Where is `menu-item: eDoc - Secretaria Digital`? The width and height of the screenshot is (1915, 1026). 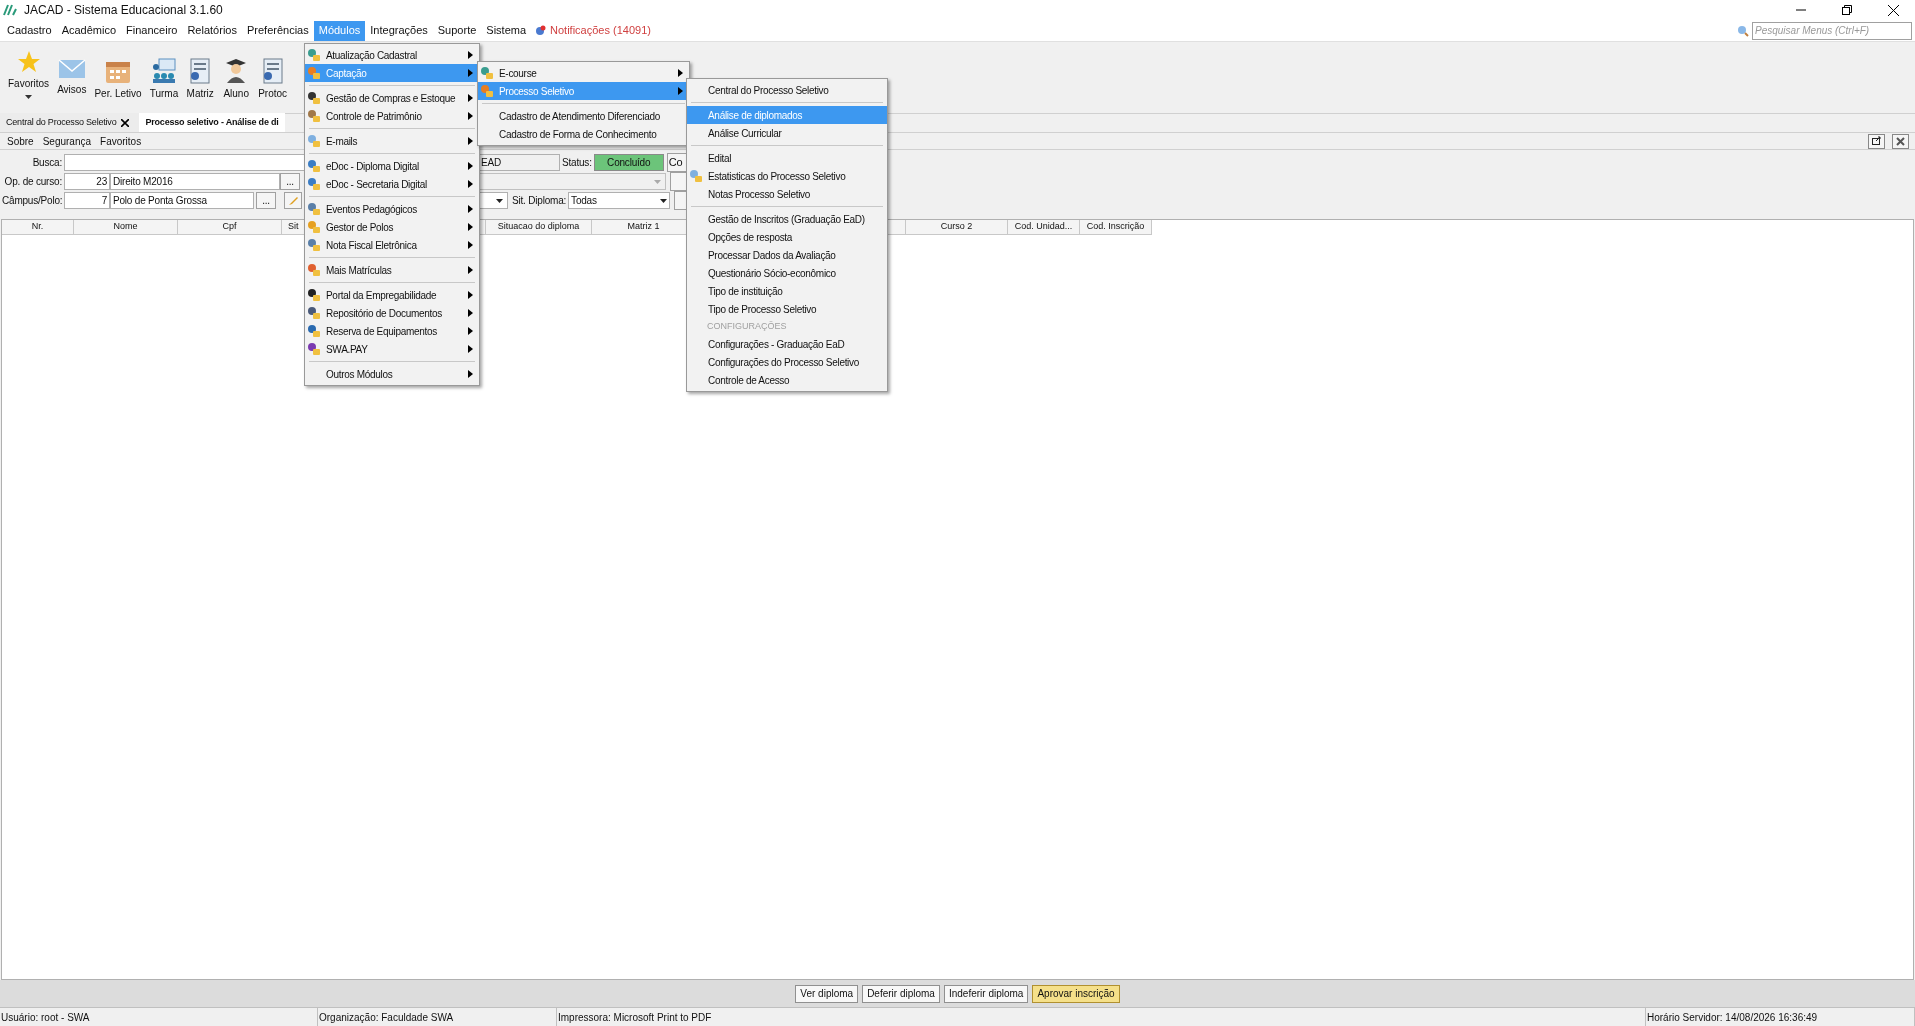 menu-item: eDoc - Secretaria Digital is located at coordinates (392, 184).